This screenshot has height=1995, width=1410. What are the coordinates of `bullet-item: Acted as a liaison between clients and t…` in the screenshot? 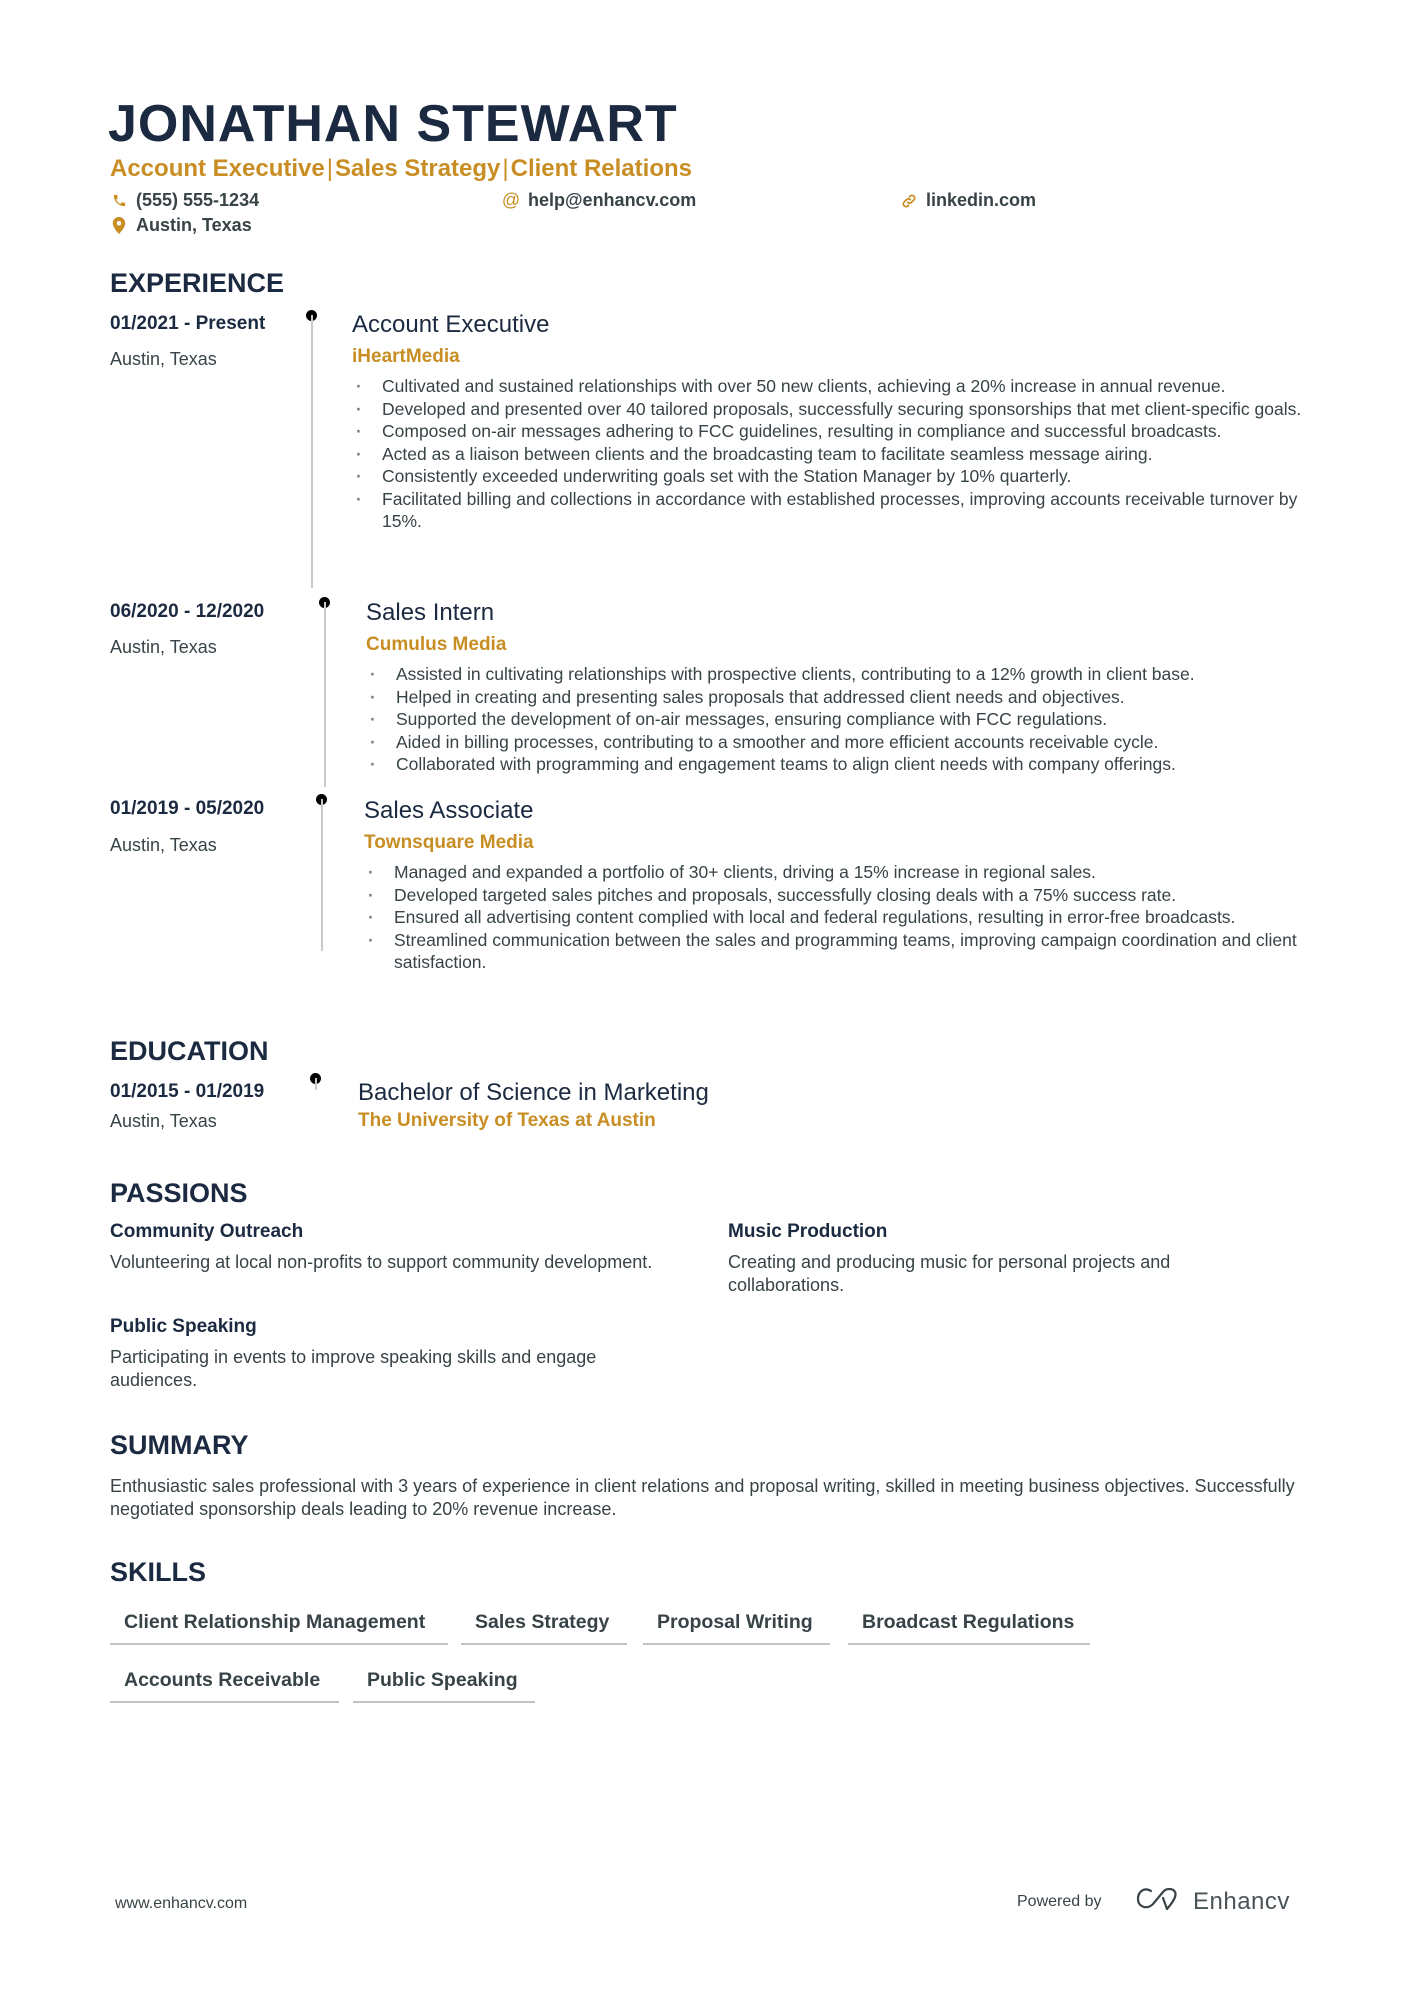 It's located at (834, 454).